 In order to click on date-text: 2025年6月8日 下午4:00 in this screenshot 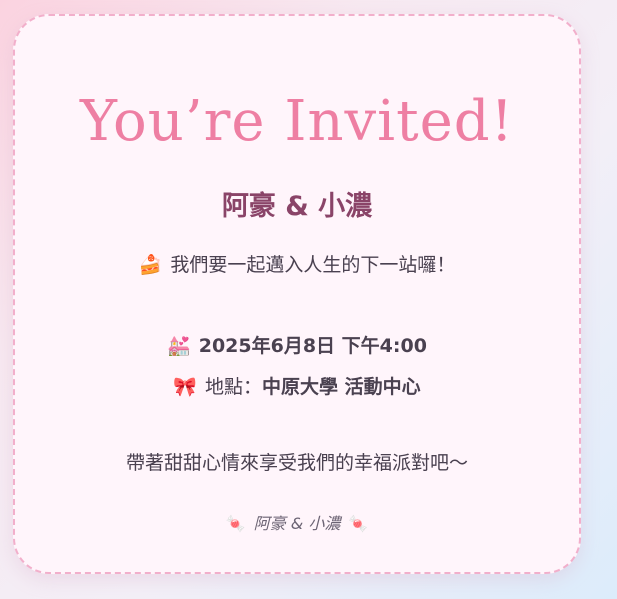, I will do `click(312, 346)`.